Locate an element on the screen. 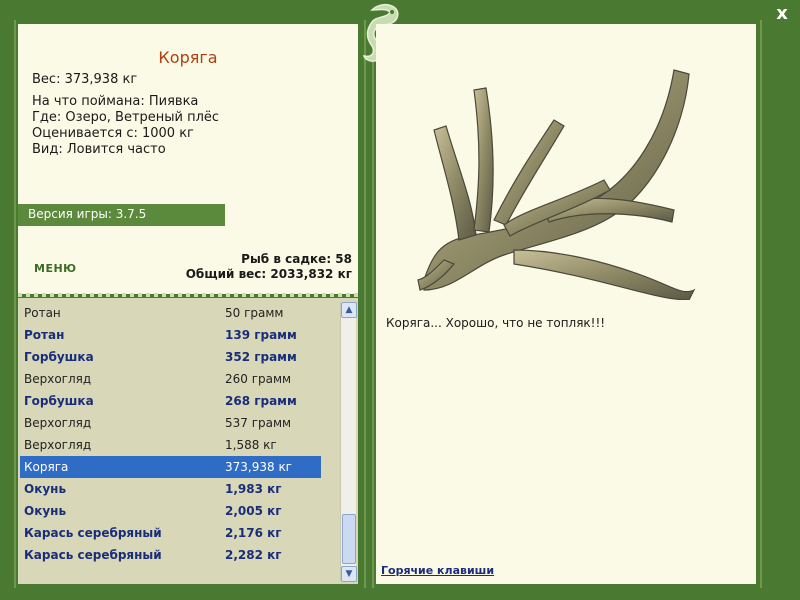  fish-weight-cell: 2,005 кг is located at coordinates (253, 511).